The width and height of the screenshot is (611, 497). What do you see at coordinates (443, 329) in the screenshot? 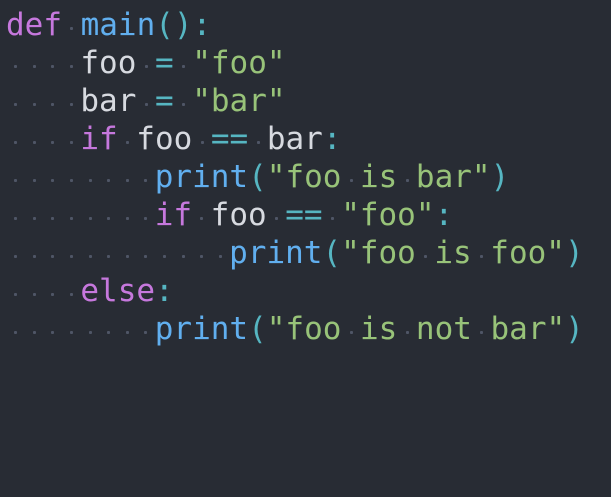
I see `code-token-string: not` at bounding box center [443, 329].